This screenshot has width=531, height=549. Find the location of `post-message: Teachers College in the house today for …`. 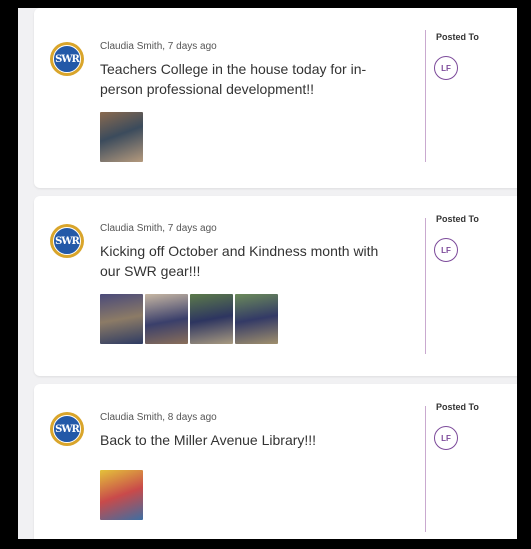

post-message: Teachers College in the house today for … is located at coordinates (233, 79).